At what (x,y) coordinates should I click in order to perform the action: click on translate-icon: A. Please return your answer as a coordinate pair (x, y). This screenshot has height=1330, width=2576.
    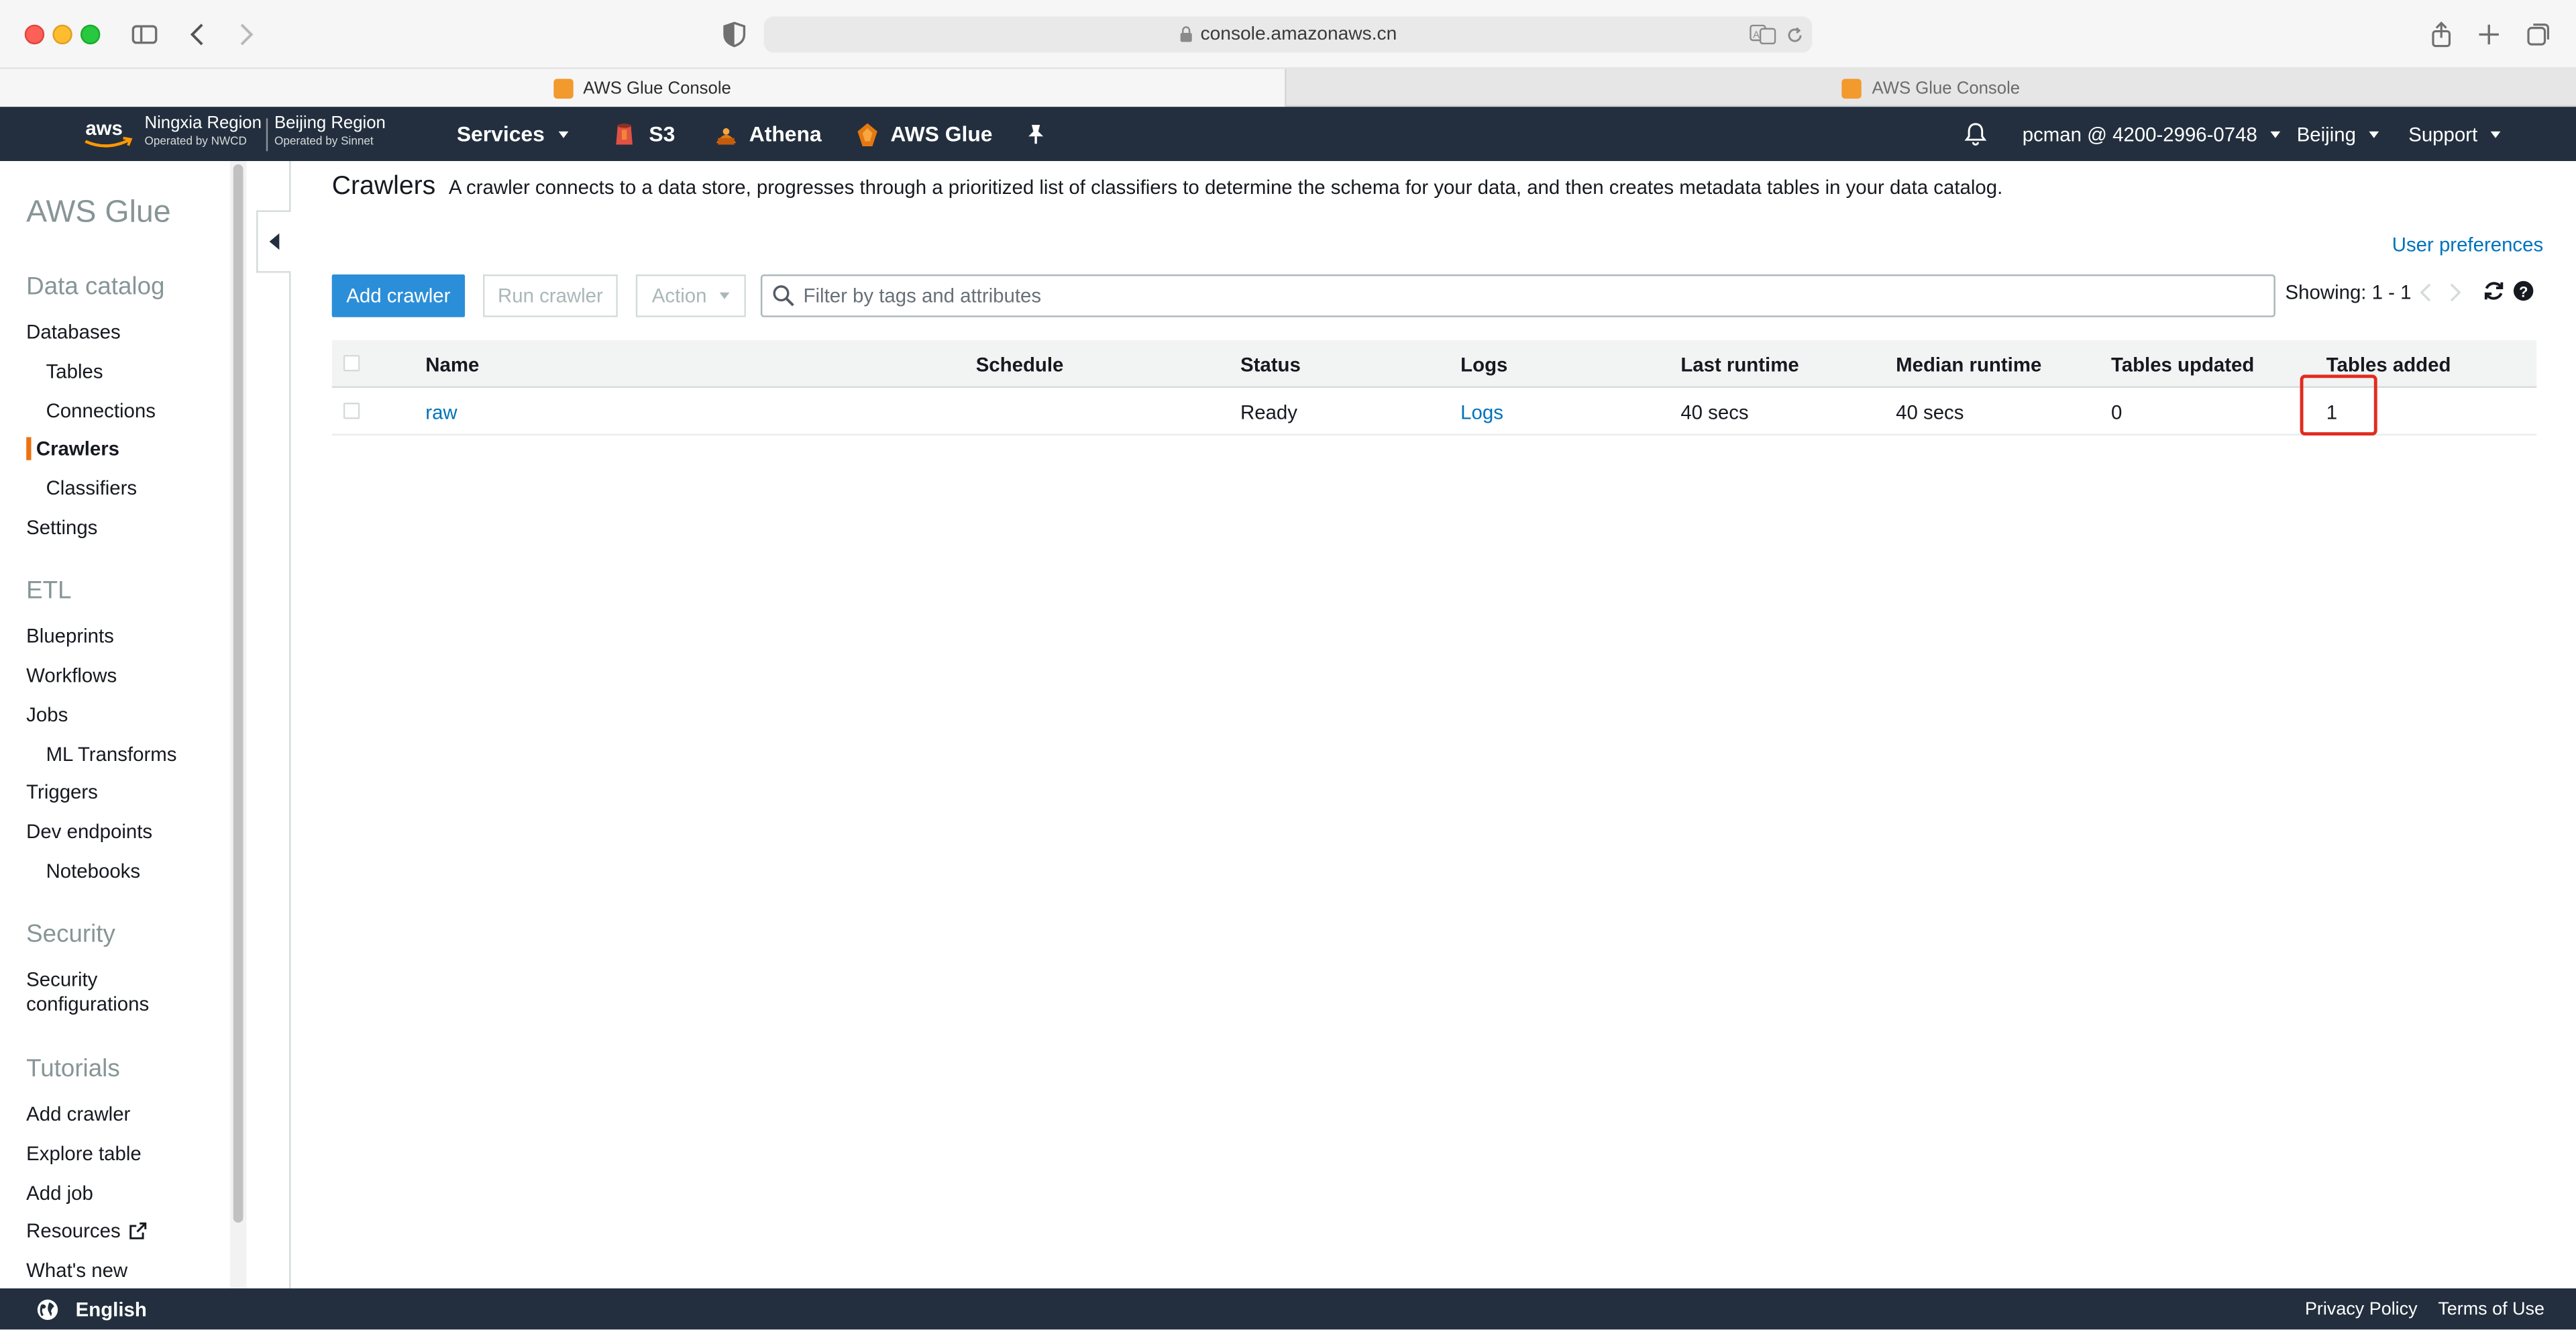
    Looking at the image, I should click on (1763, 34).